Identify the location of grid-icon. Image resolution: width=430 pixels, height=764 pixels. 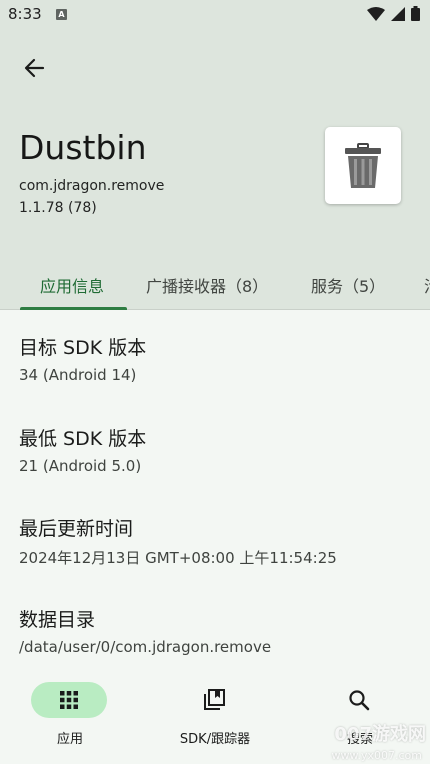
(69, 700).